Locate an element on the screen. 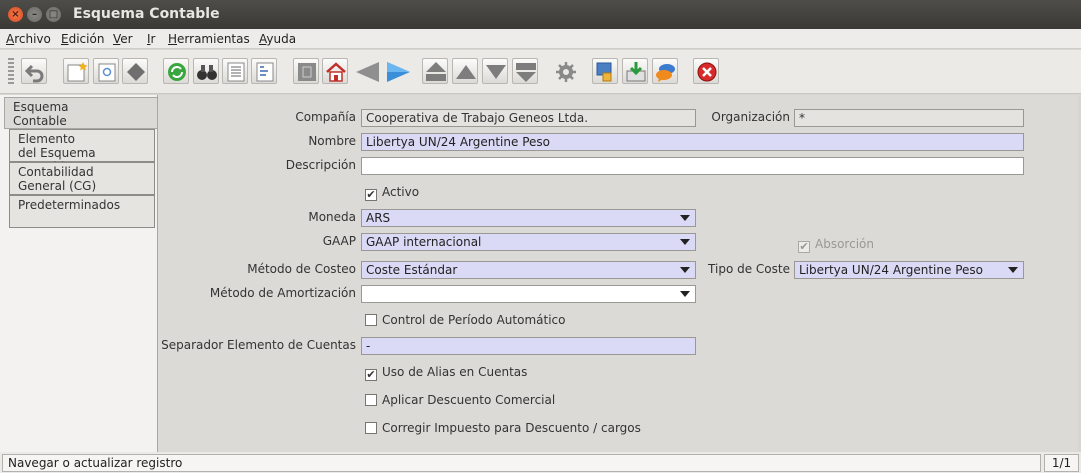  tipo-coste-value: Libertya UN/24 Argentine Peso is located at coordinates (891, 270).